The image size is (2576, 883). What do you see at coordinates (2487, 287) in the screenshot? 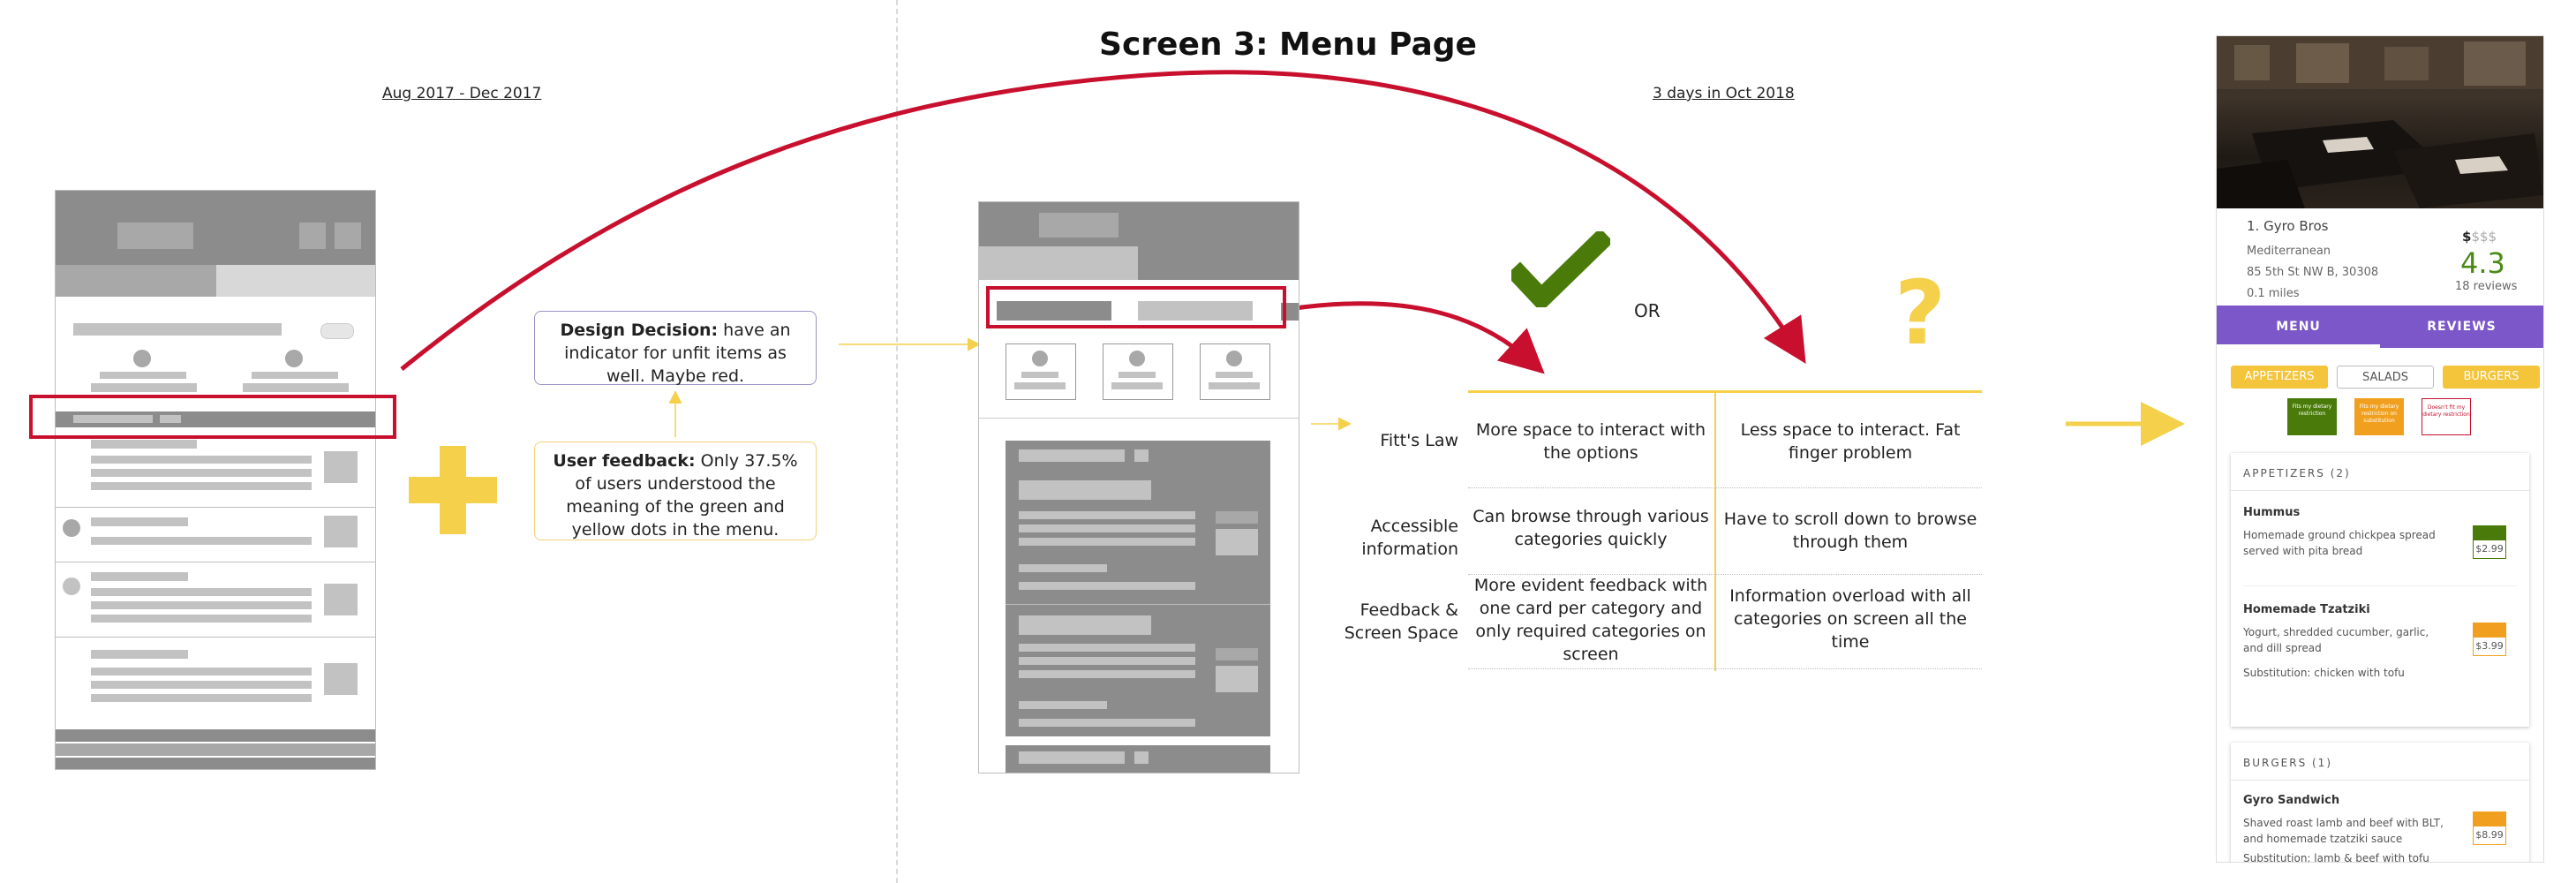
I see `review-count: 18 reviews` at bounding box center [2487, 287].